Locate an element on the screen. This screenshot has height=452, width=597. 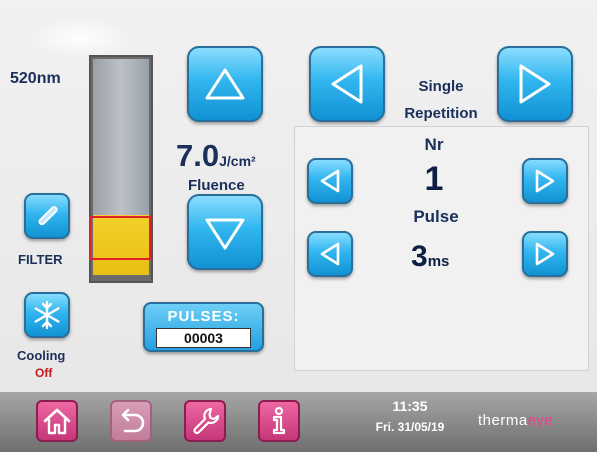
triangle-up-icon is located at coordinates (225, 84).